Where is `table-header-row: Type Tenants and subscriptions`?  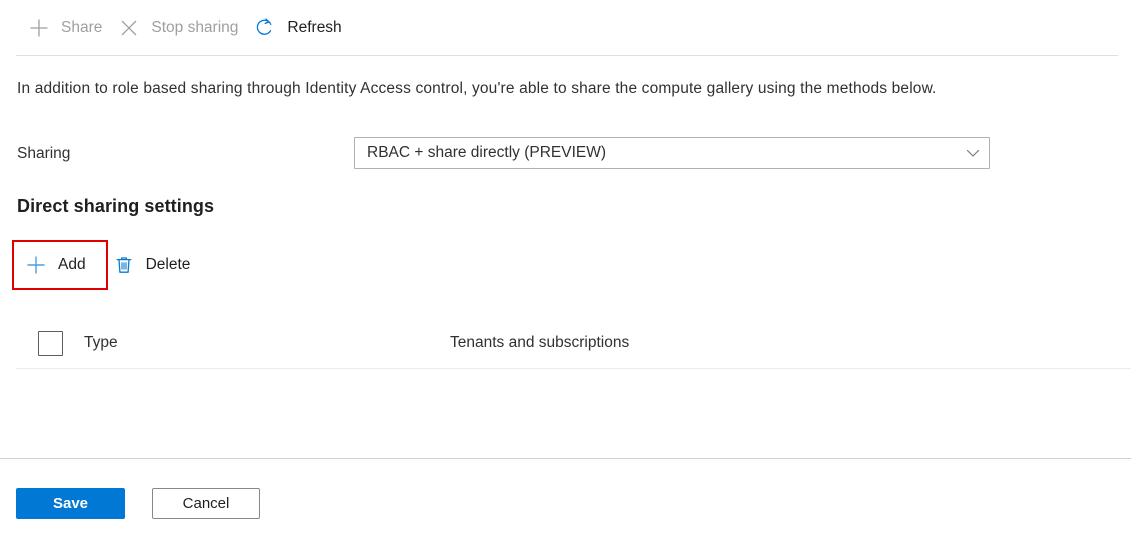
table-header-row: Type Tenants and subscriptions is located at coordinates (573, 343).